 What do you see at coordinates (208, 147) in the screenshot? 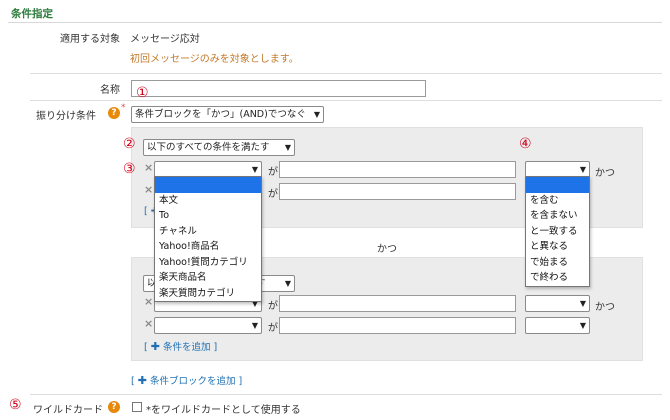
I see `block1-match-value: 以下のすべての条件を満たす` at bounding box center [208, 147].